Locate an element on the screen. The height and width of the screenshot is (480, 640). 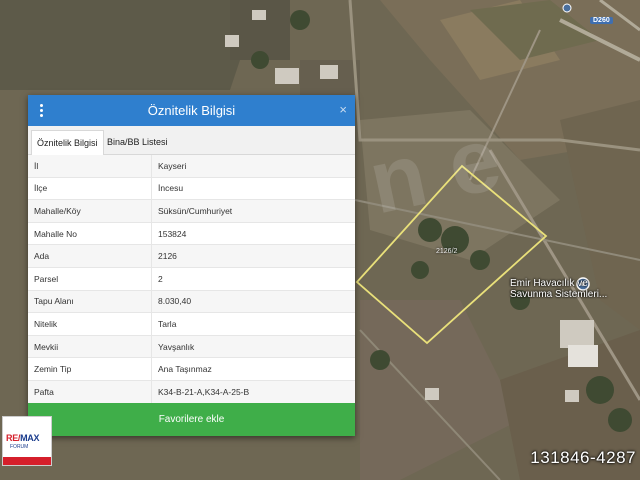
table-row: İl Kayseri is located at coordinates (191, 166).